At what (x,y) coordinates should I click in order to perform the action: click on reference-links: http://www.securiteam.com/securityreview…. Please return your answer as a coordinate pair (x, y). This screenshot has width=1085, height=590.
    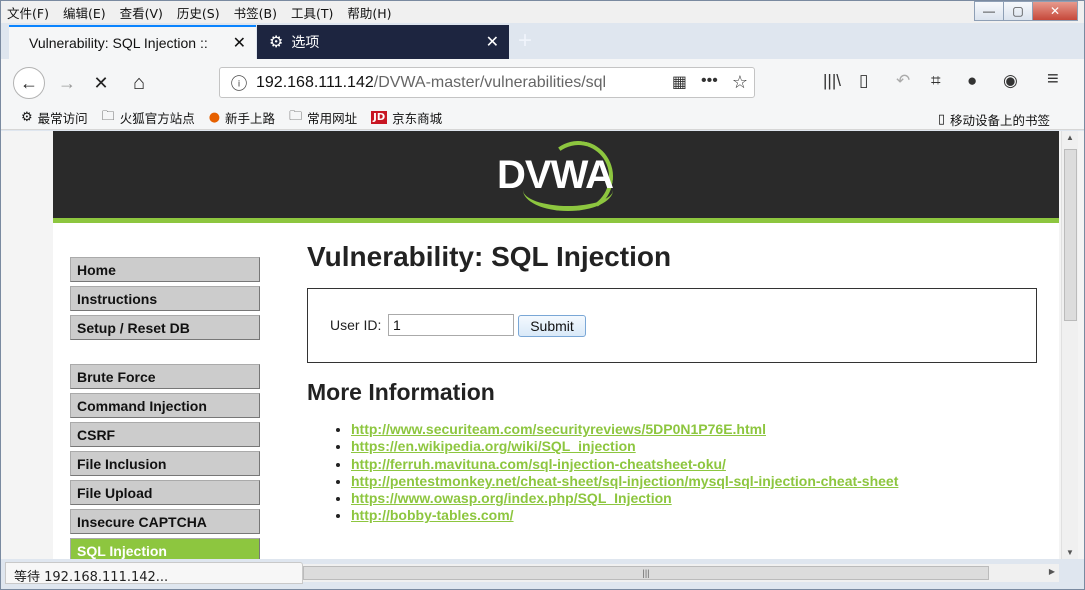
    Looking at the image, I should click on (617, 473).